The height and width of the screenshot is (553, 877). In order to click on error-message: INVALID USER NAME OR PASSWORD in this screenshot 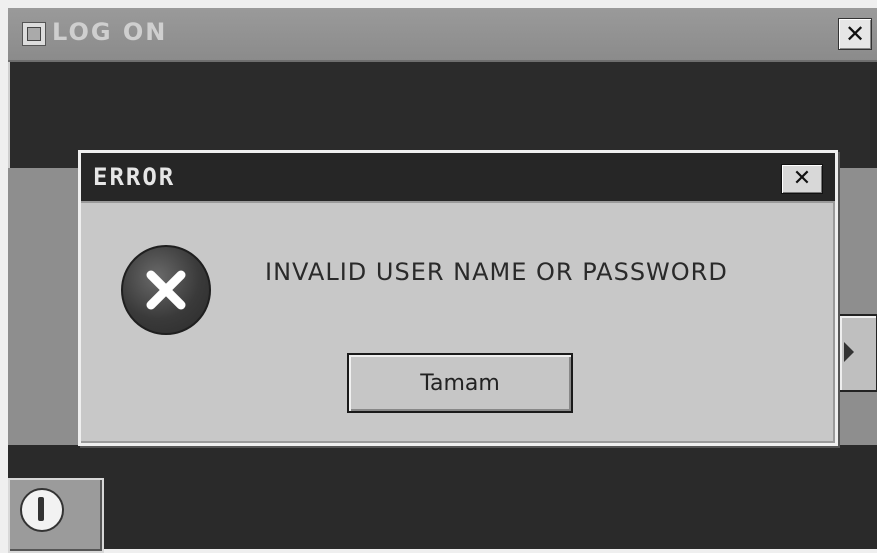, I will do `click(496, 272)`.